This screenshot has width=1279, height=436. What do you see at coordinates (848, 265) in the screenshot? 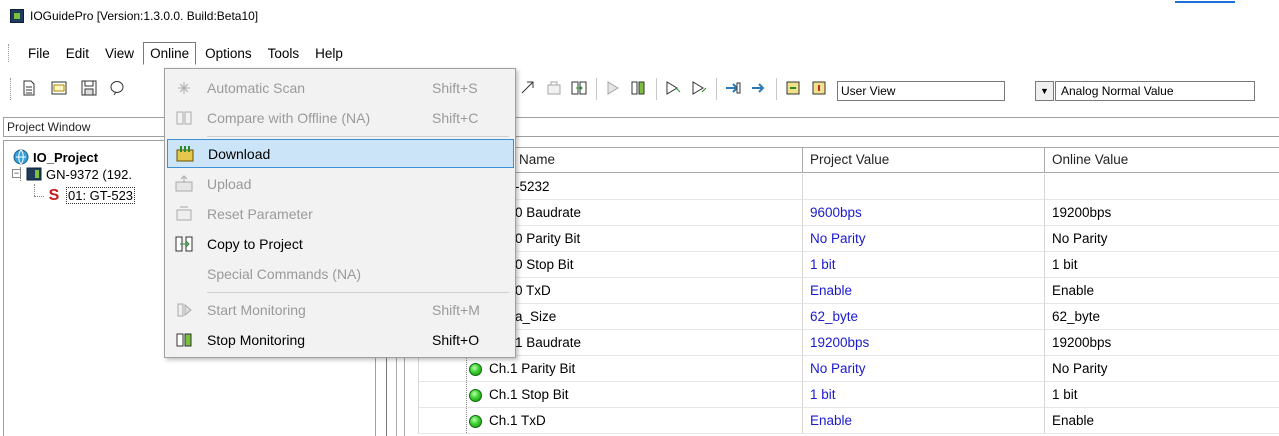
I see `table-row: 0 Stop Bit 1 bit 1 bit` at bounding box center [848, 265].